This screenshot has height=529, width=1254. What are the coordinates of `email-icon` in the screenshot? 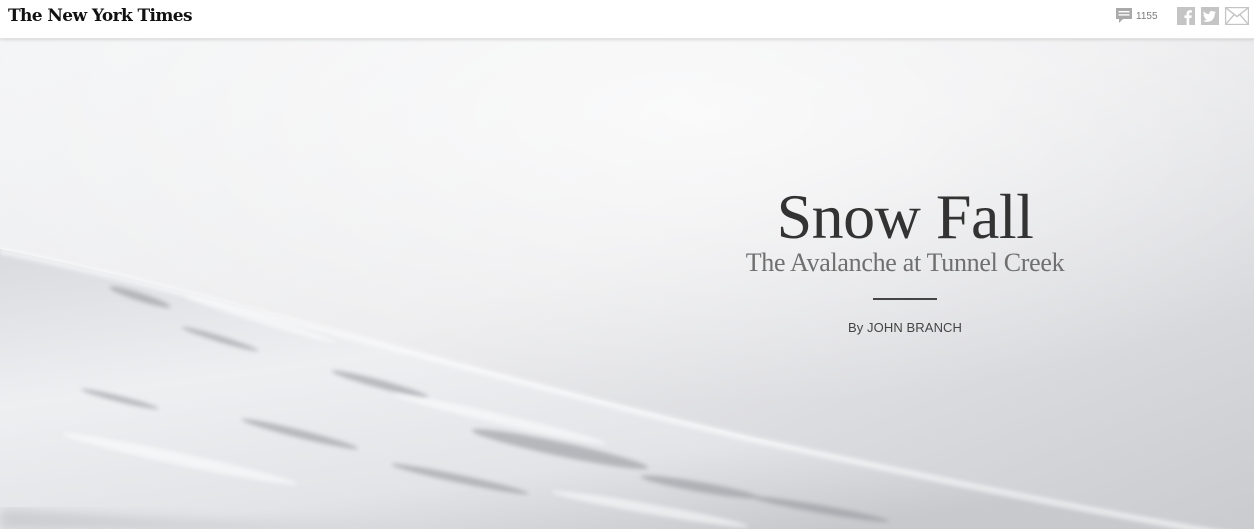 It's located at (1237, 16).